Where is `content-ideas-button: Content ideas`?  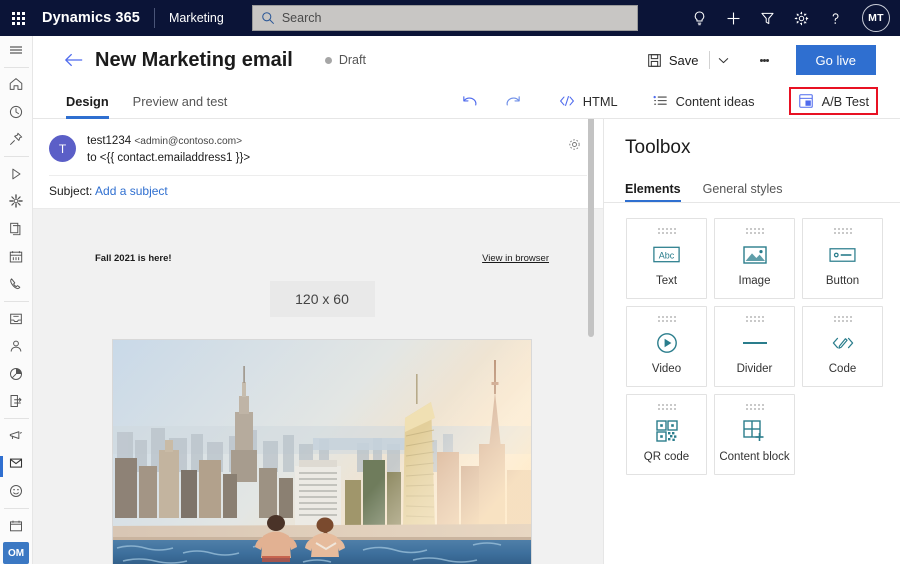
content-ideas-button: Content ideas is located at coordinates (703, 101).